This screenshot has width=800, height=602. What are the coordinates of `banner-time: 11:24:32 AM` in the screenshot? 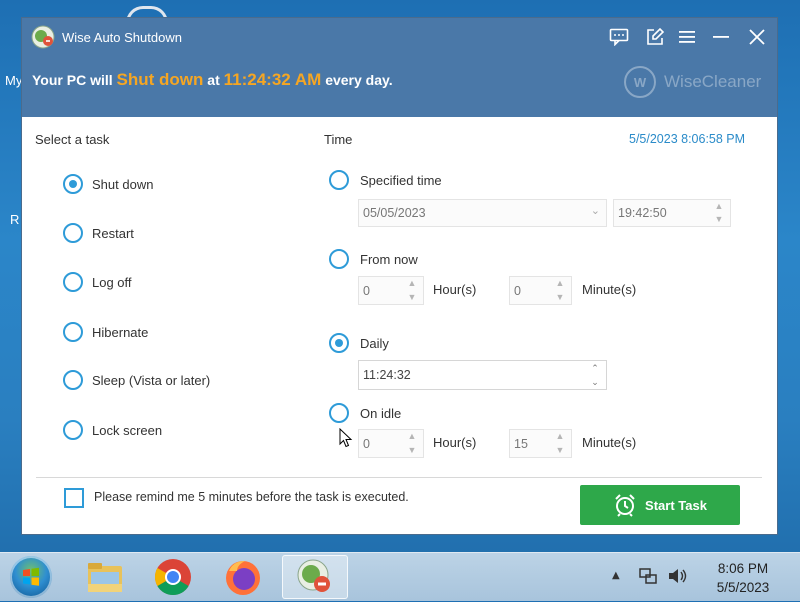 It's located at (272, 79).